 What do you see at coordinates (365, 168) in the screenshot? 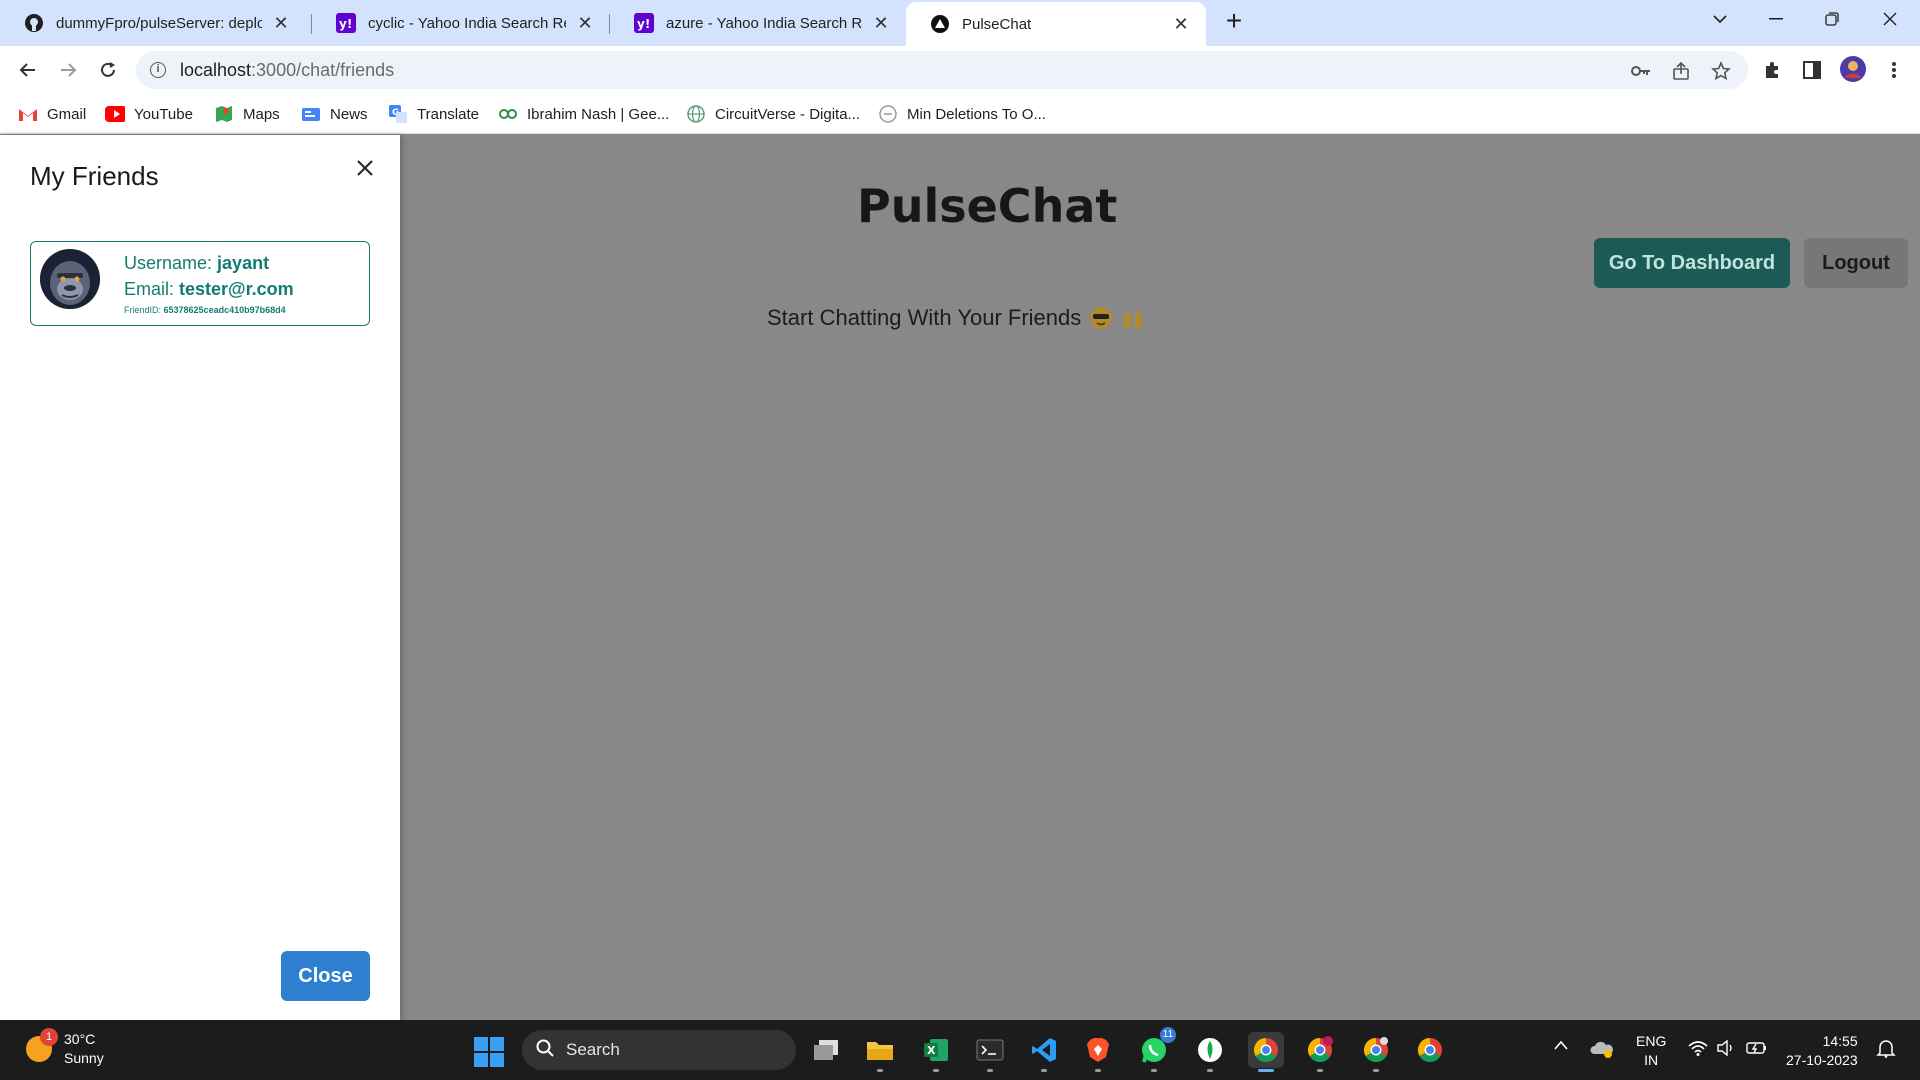
I see `close-icon` at bounding box center [365, 168].